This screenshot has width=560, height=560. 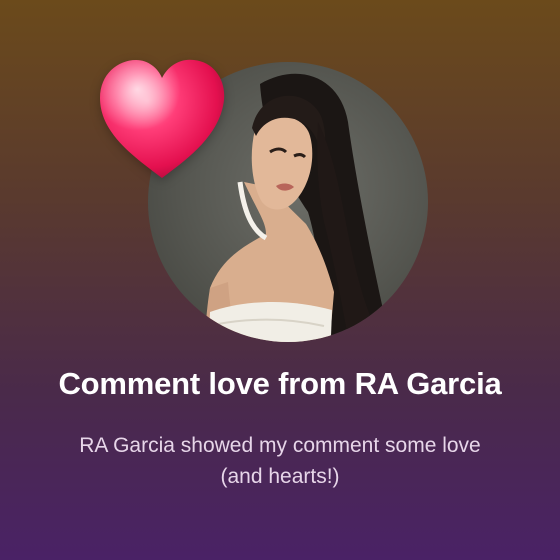 What do you see at coordinates (280, 383) in the screenshot?
I see `notification-title: Comment love from RA Garcia` at bounding box center [280, 383].